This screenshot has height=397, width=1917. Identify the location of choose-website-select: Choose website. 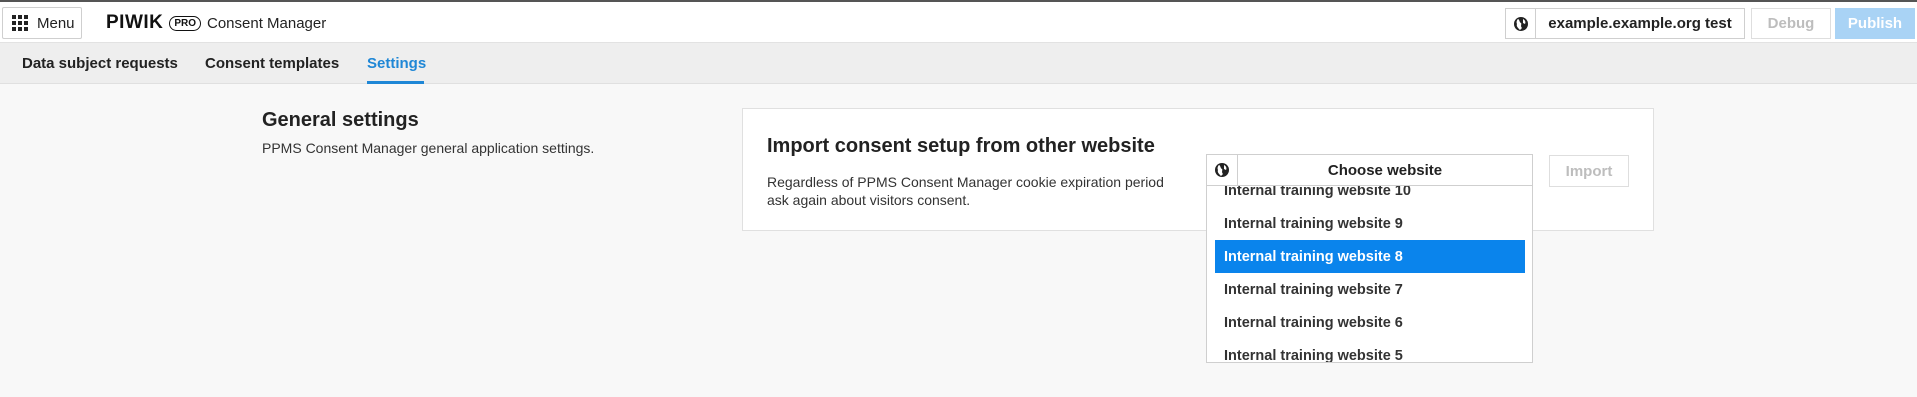
(1369, 170).